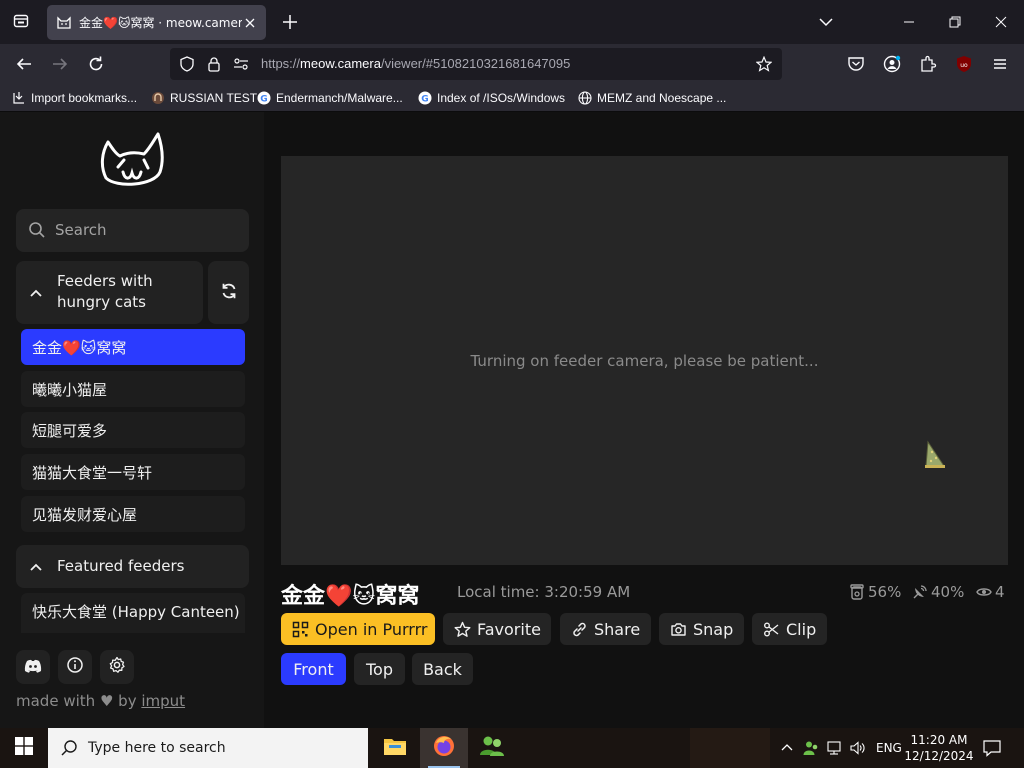  Describe the element at coordinates (955, 22) in the screenshot. I see `restore-icon` at that location.